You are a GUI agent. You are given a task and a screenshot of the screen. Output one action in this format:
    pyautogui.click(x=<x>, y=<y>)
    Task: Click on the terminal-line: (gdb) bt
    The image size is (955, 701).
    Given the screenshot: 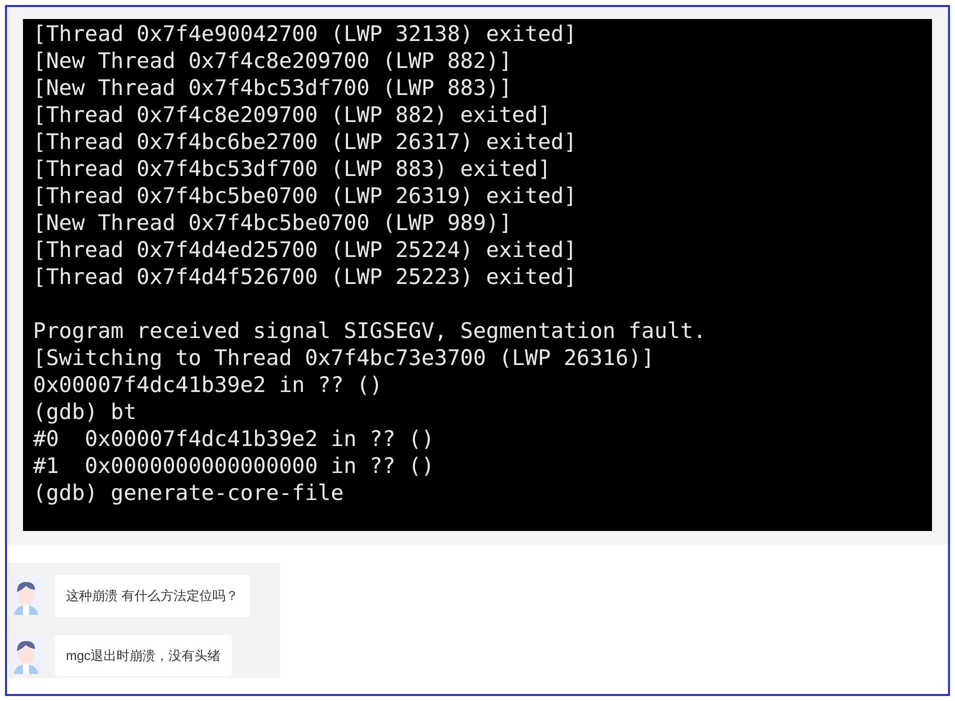 What is the action you would take?
    pyautogui.click(x=85, y=412)
    